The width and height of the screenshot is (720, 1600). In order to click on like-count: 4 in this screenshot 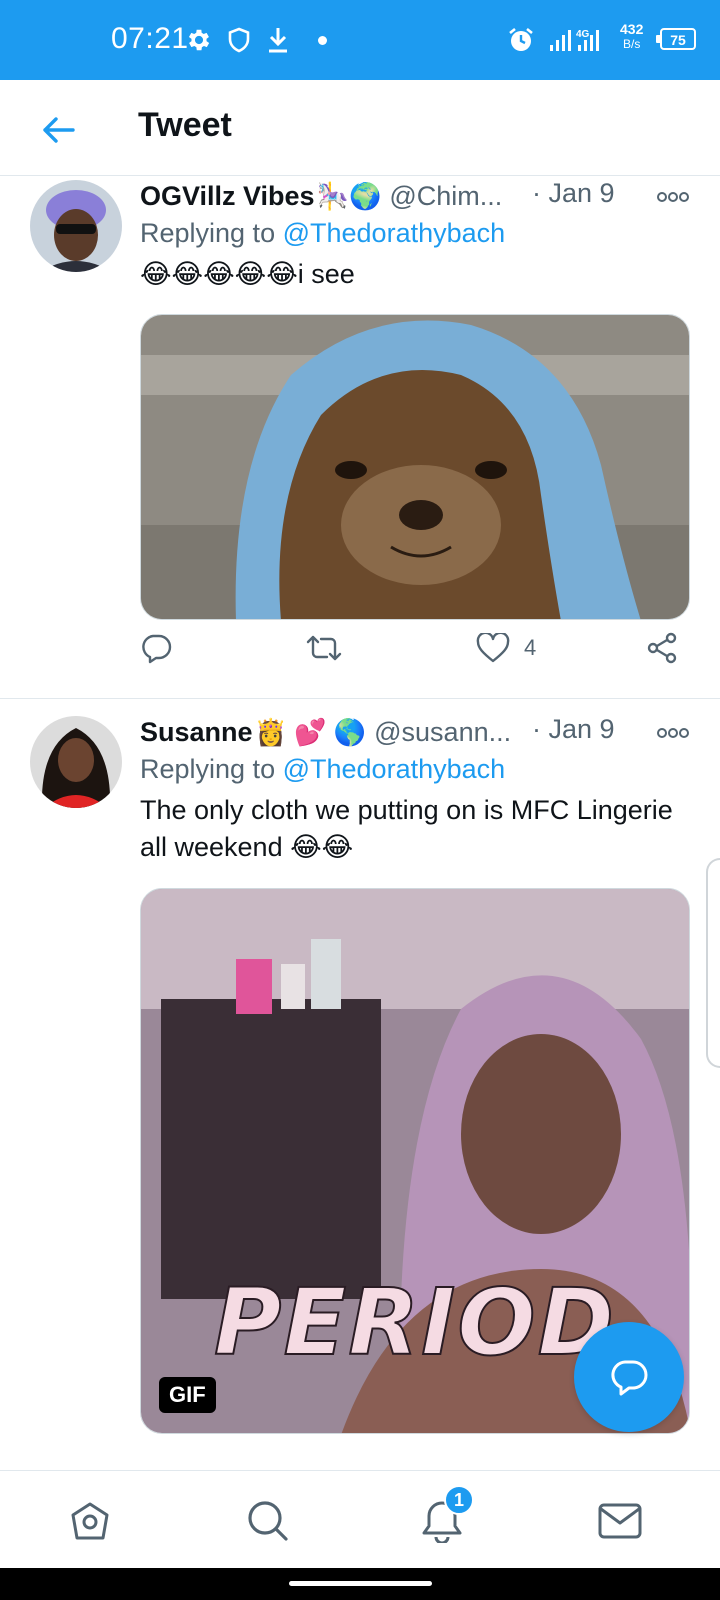, I will do `click(530, 647)`.